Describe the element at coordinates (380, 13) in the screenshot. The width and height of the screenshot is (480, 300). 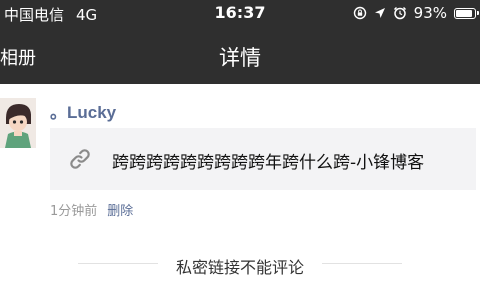
I see `location-icon` at that location.